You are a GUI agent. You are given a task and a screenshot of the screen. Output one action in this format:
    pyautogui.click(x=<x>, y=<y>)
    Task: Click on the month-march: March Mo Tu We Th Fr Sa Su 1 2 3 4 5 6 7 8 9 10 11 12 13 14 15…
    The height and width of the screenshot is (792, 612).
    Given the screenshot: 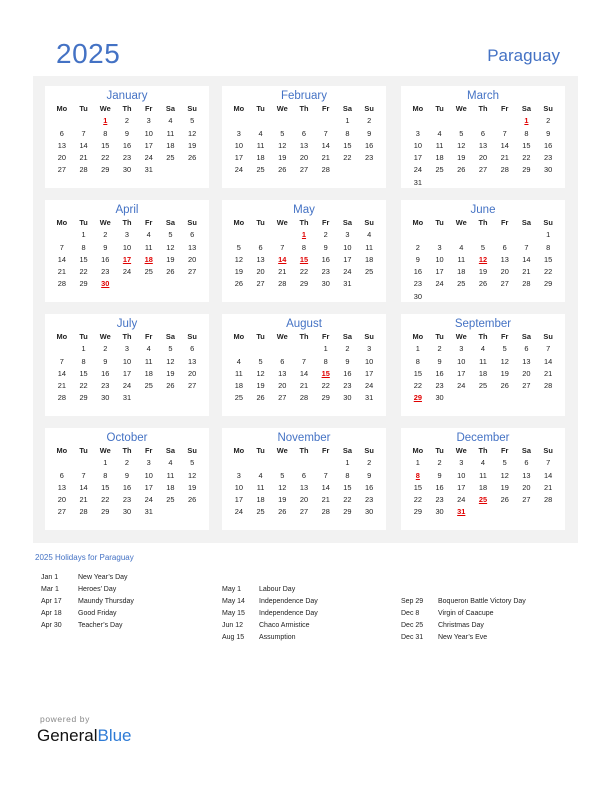 What is the action you would take?
    pyautogui.click(x=483, y=137)
    